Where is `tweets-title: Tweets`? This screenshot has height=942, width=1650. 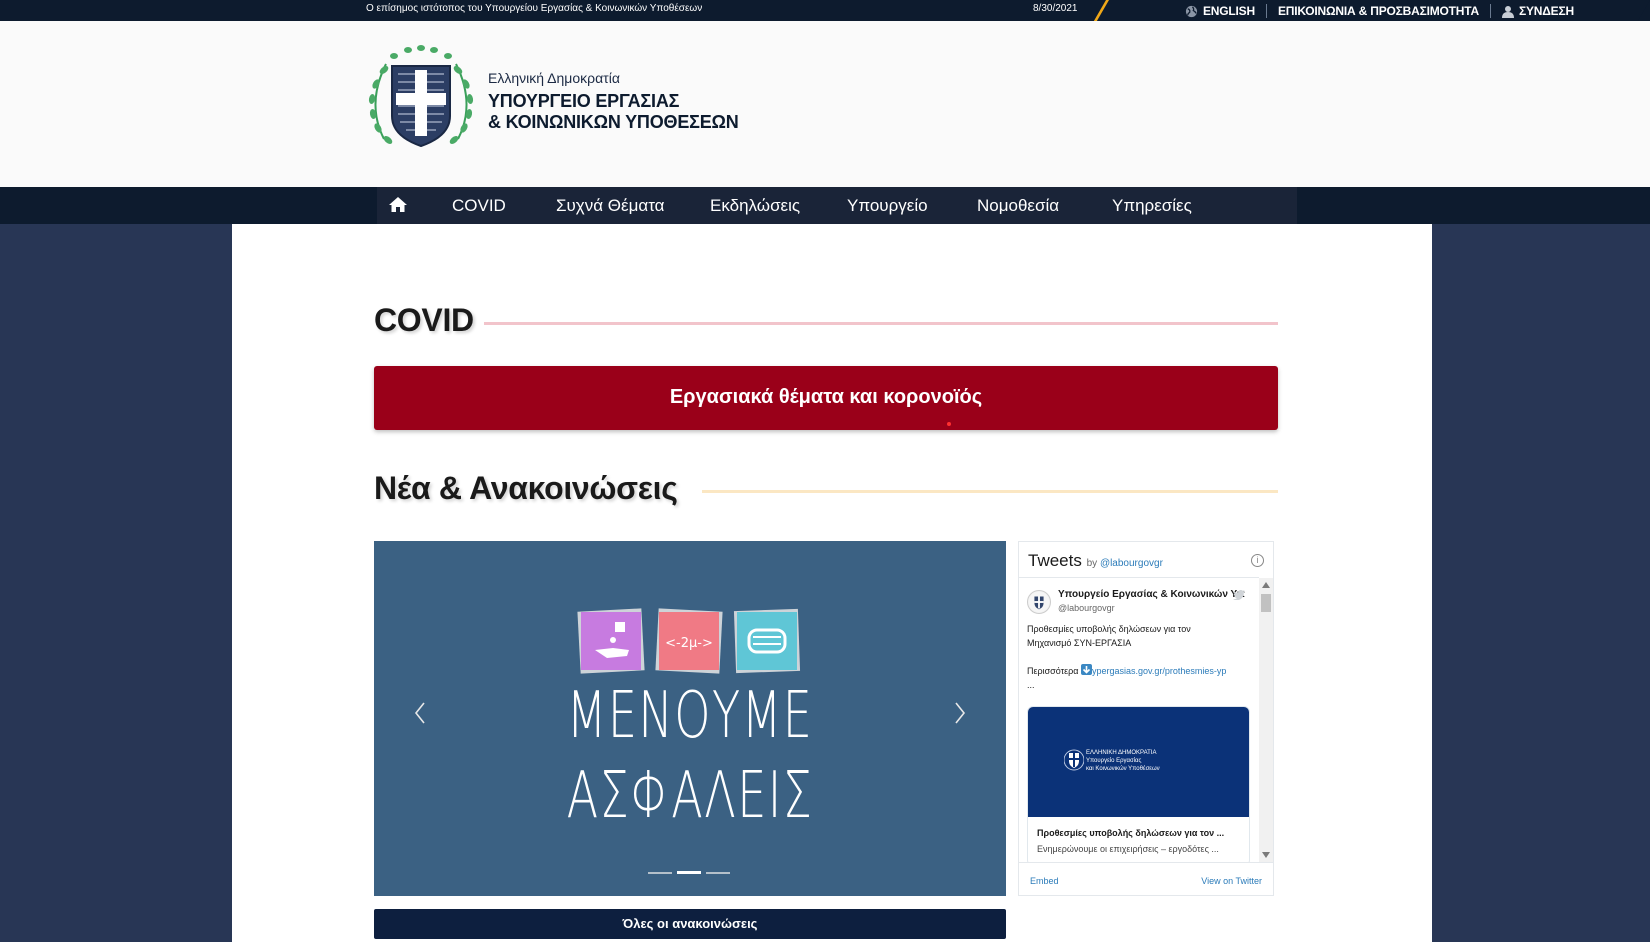 tweets-title: Tweets is located at coordinates (1055, 560).